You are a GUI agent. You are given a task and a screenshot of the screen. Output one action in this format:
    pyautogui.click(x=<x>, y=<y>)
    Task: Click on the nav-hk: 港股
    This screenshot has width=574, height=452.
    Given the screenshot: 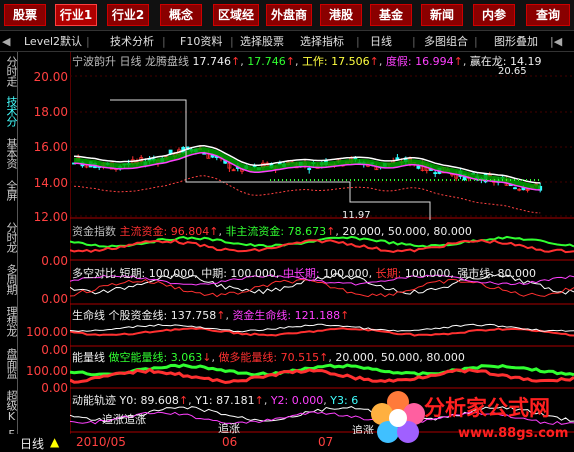 What is the action you would take?
    pyautogui.click(x=341, y=15)
    